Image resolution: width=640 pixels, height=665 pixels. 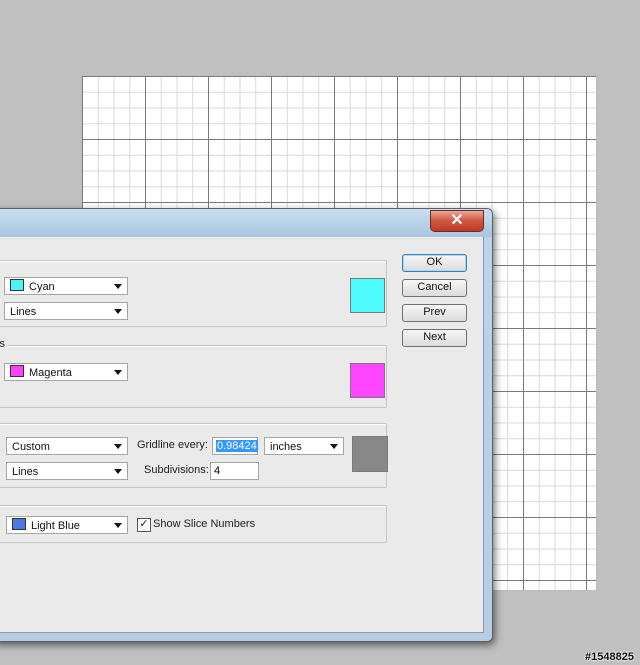 I want to click on grid-units-select: inches, so click(x=304, y=446).